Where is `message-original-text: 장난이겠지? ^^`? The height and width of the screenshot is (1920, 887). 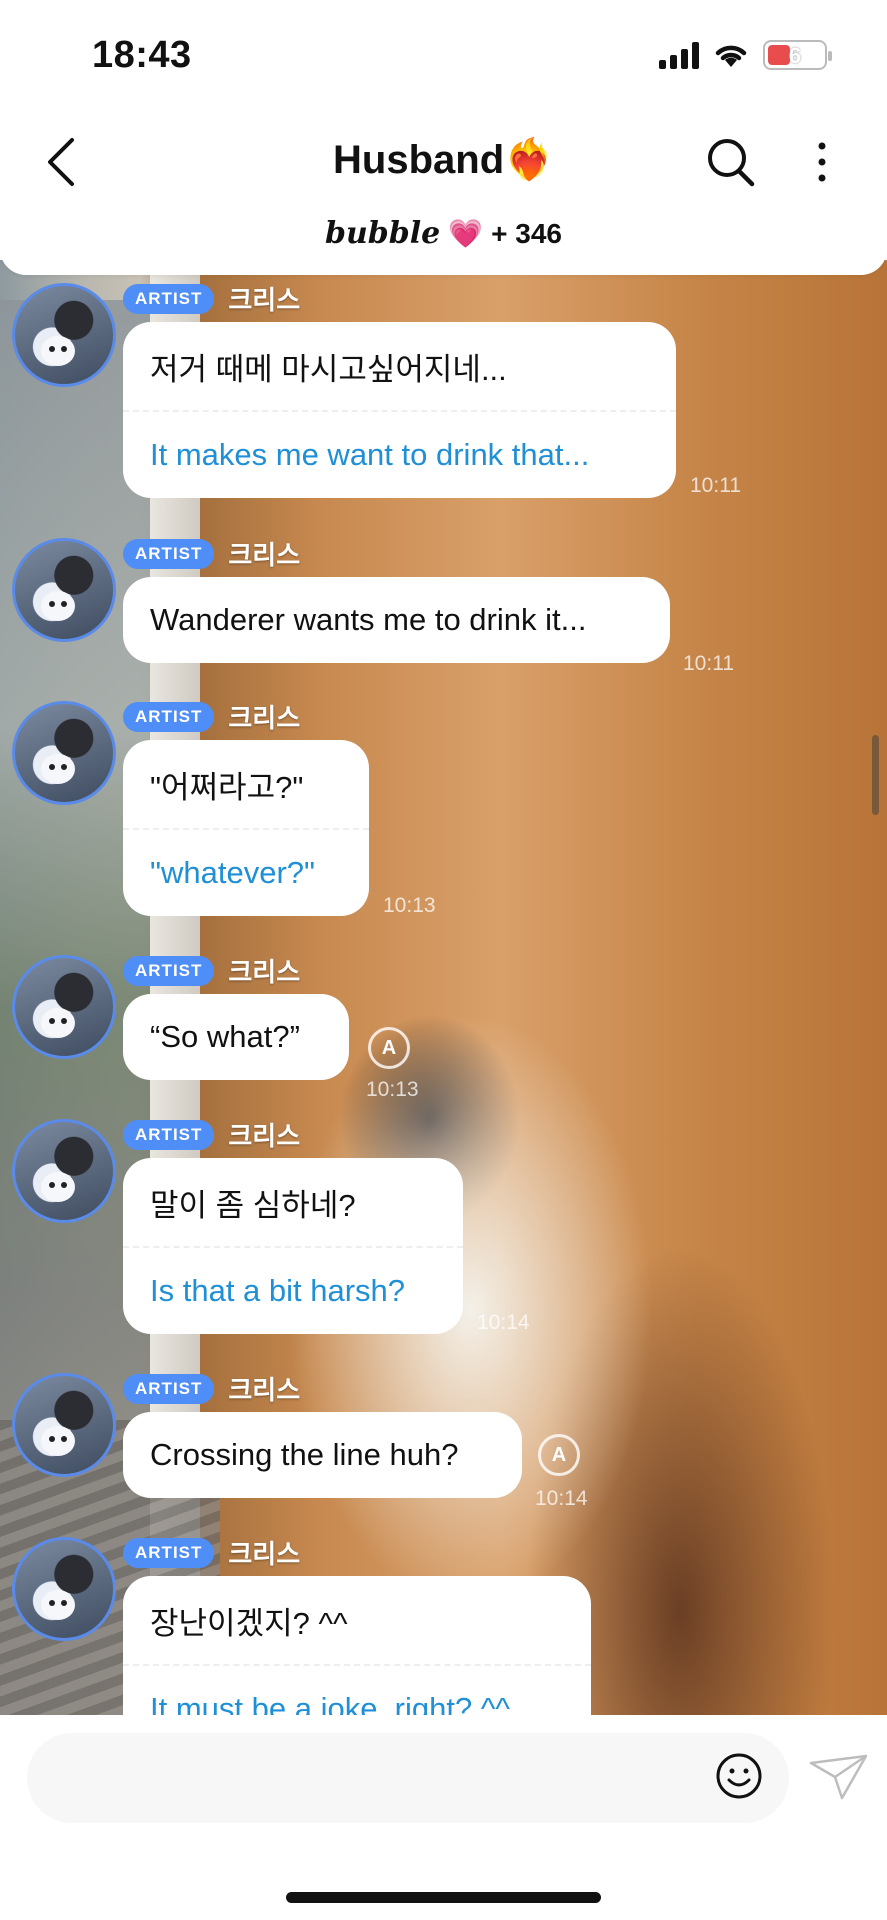 message-original-text: 장난이겠지? ^^ is located at coordinates (249, 1623).